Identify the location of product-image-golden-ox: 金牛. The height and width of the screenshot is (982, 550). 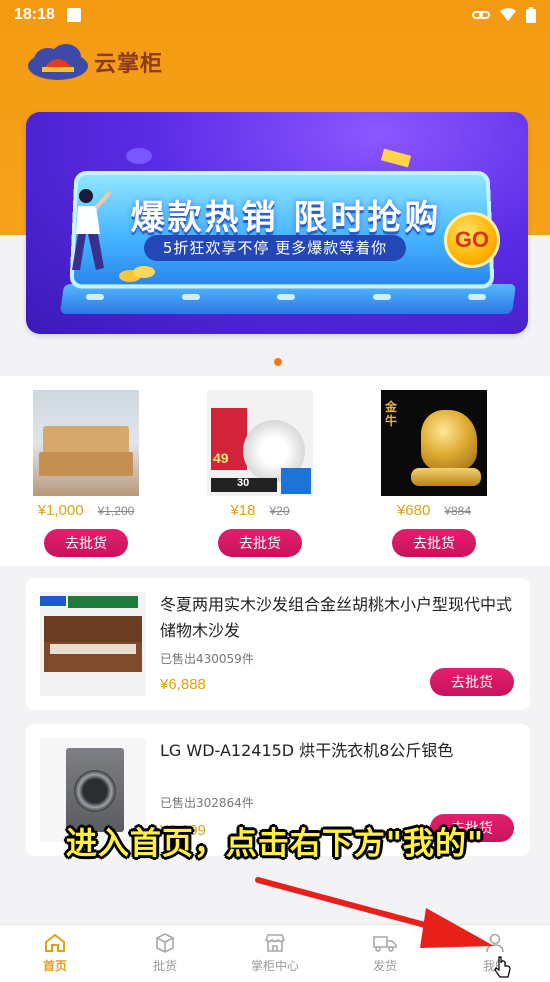
(434, 443).